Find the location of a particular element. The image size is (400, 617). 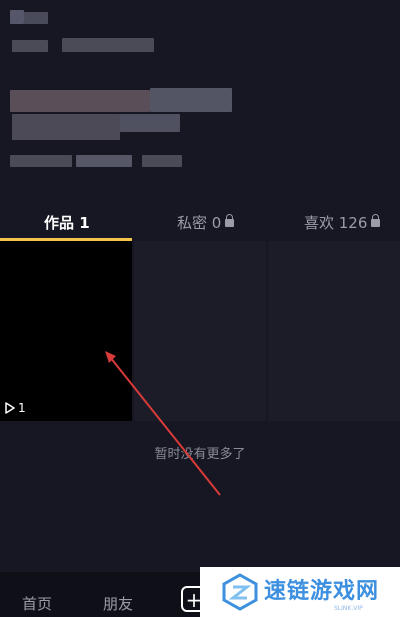

watermark: 速链游戏网 SLINK.VIP is located at coordinates (300, 592).